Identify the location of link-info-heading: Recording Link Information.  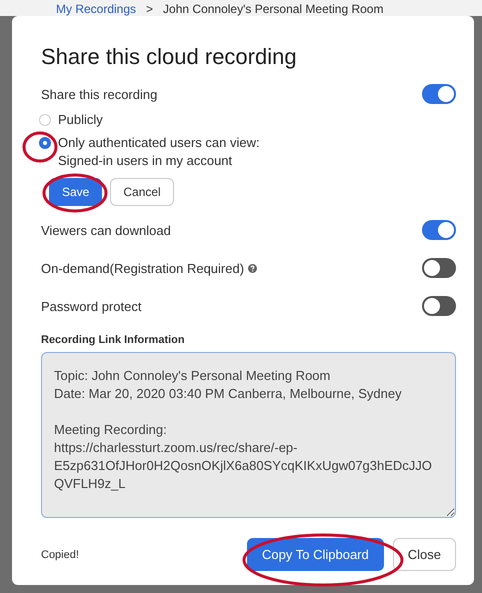
(113, 340).